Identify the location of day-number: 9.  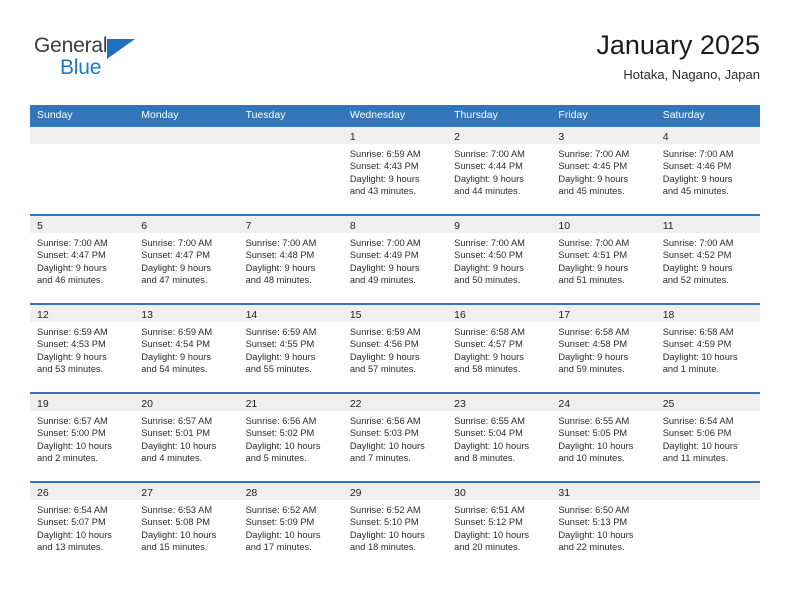
(457, 226).